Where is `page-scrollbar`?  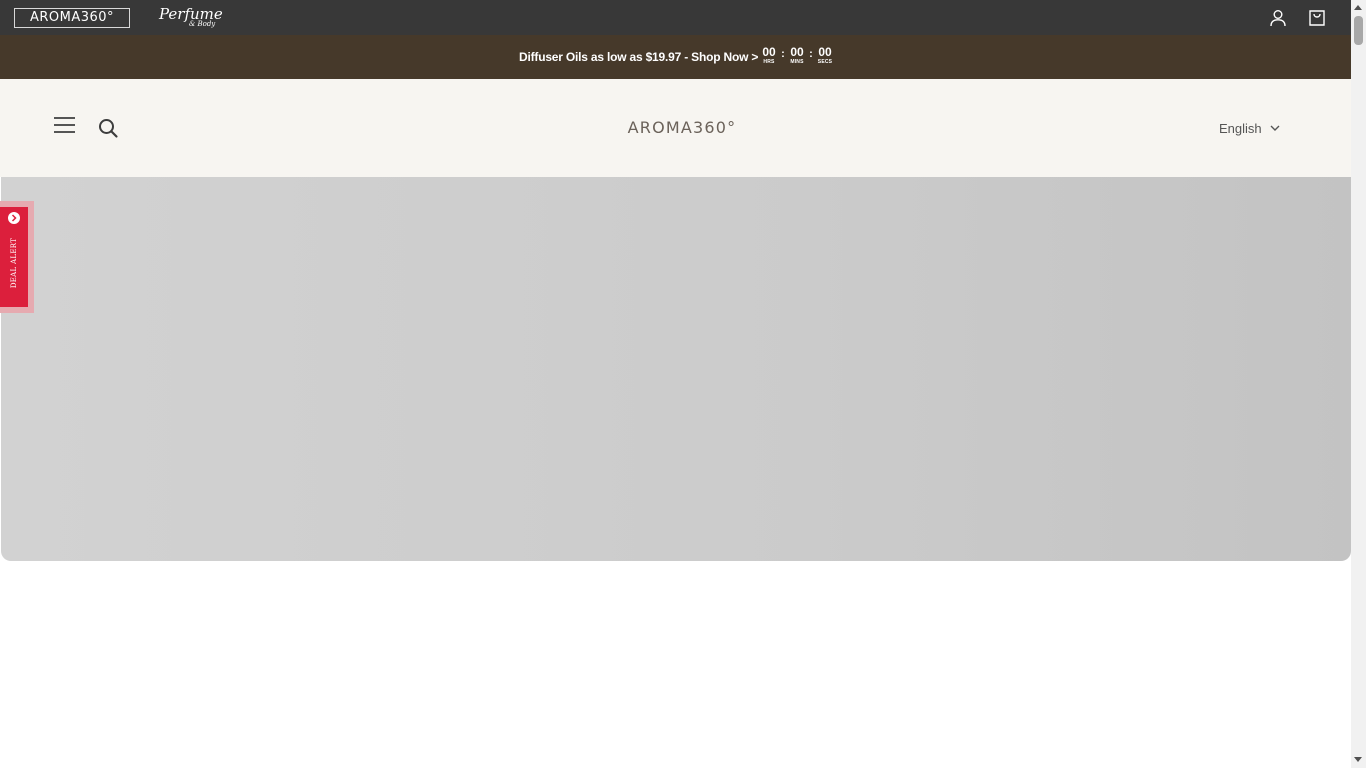 page-scrollbar is located at coordinates (1358, 384).